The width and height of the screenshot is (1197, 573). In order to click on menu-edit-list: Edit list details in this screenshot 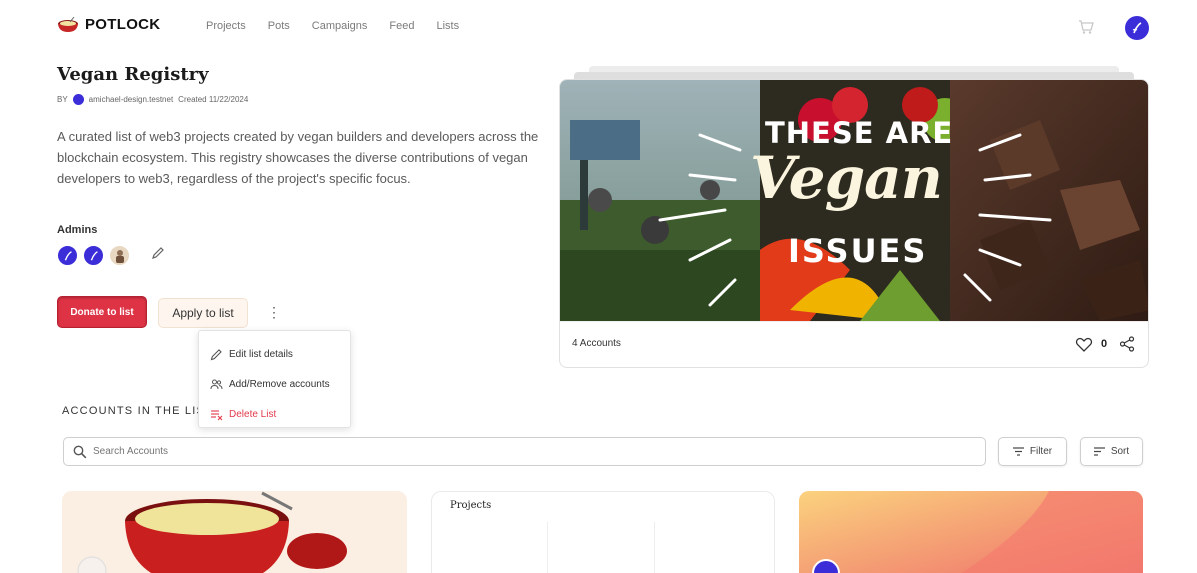, I will do `click(274, 354)`.